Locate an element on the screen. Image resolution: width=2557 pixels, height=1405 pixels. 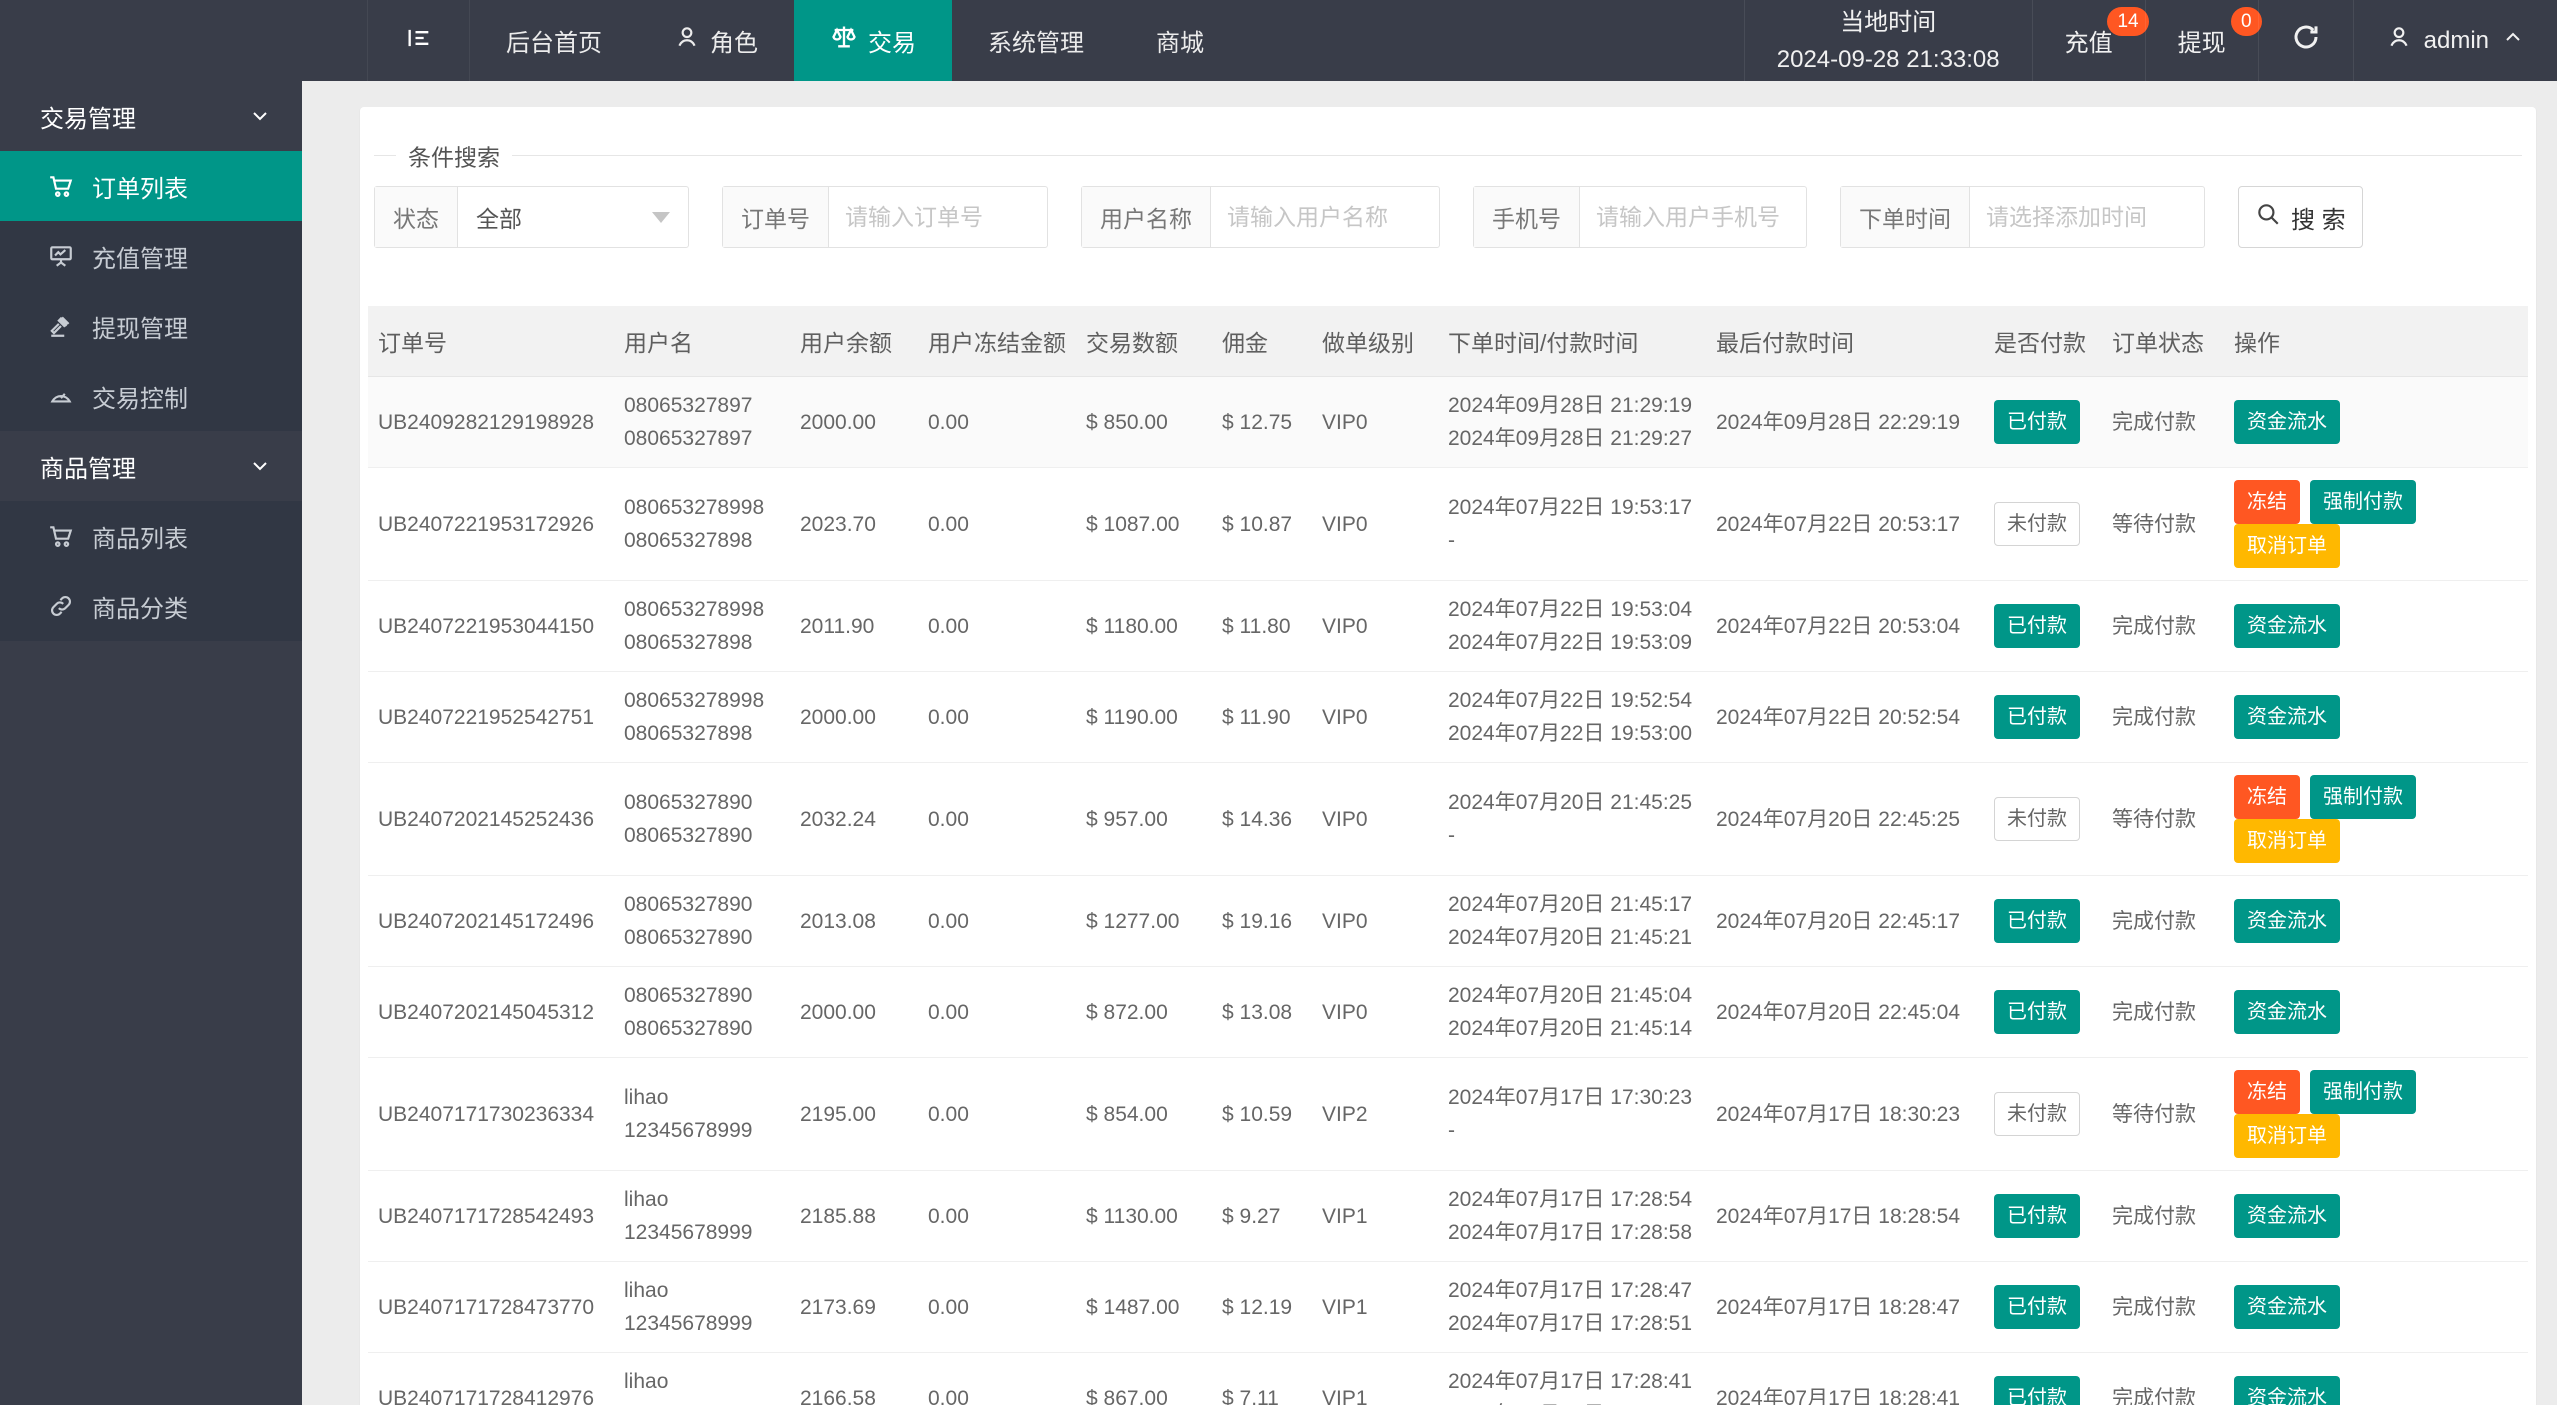
status-select: 全部 is located at coordinates (573, 217).